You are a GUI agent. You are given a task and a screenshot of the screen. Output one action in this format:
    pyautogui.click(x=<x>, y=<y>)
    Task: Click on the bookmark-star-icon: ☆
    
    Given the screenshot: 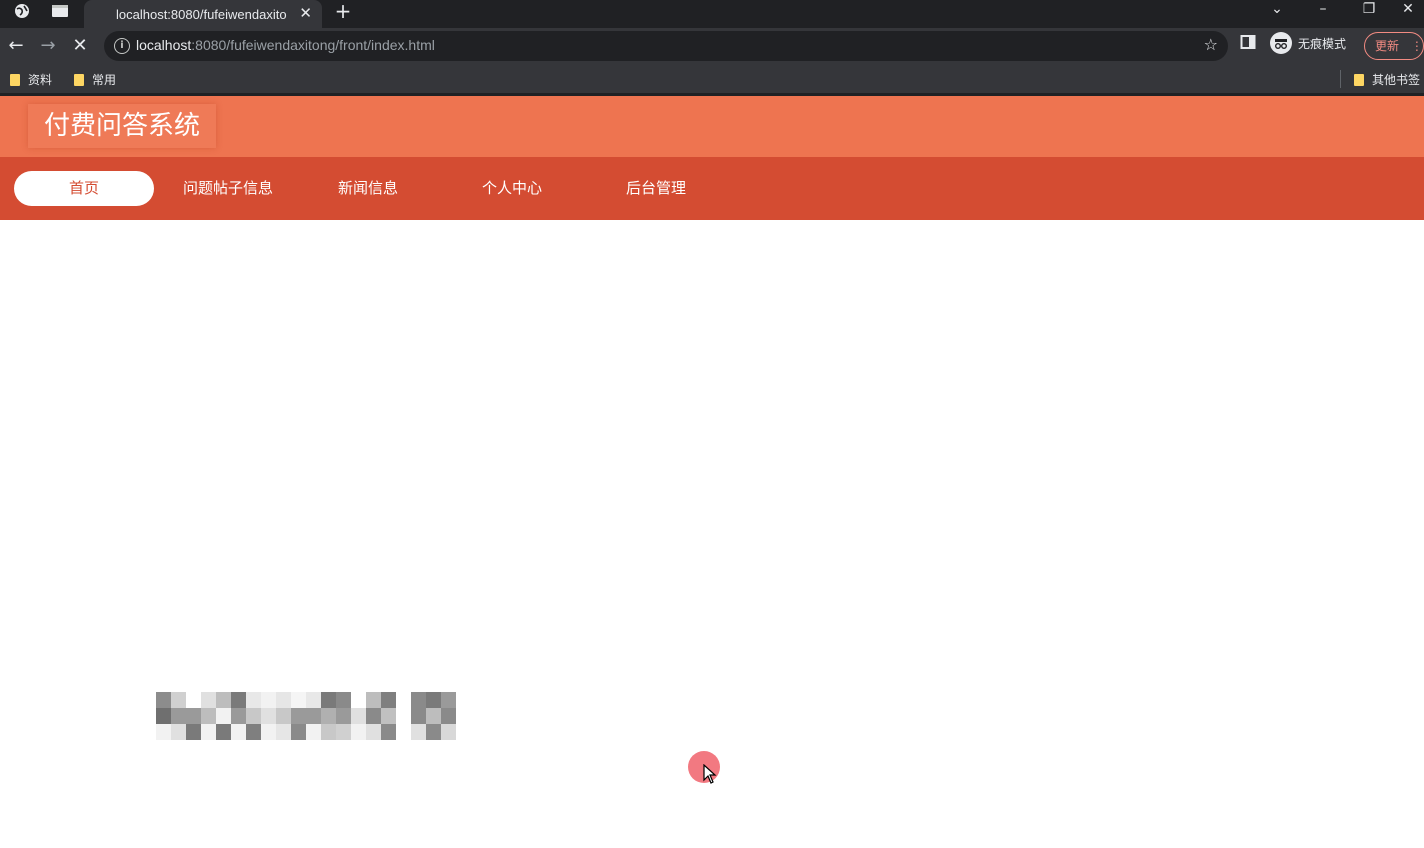 What is the action you would take?
    pyautogui.click(x=1211, y=44)
    